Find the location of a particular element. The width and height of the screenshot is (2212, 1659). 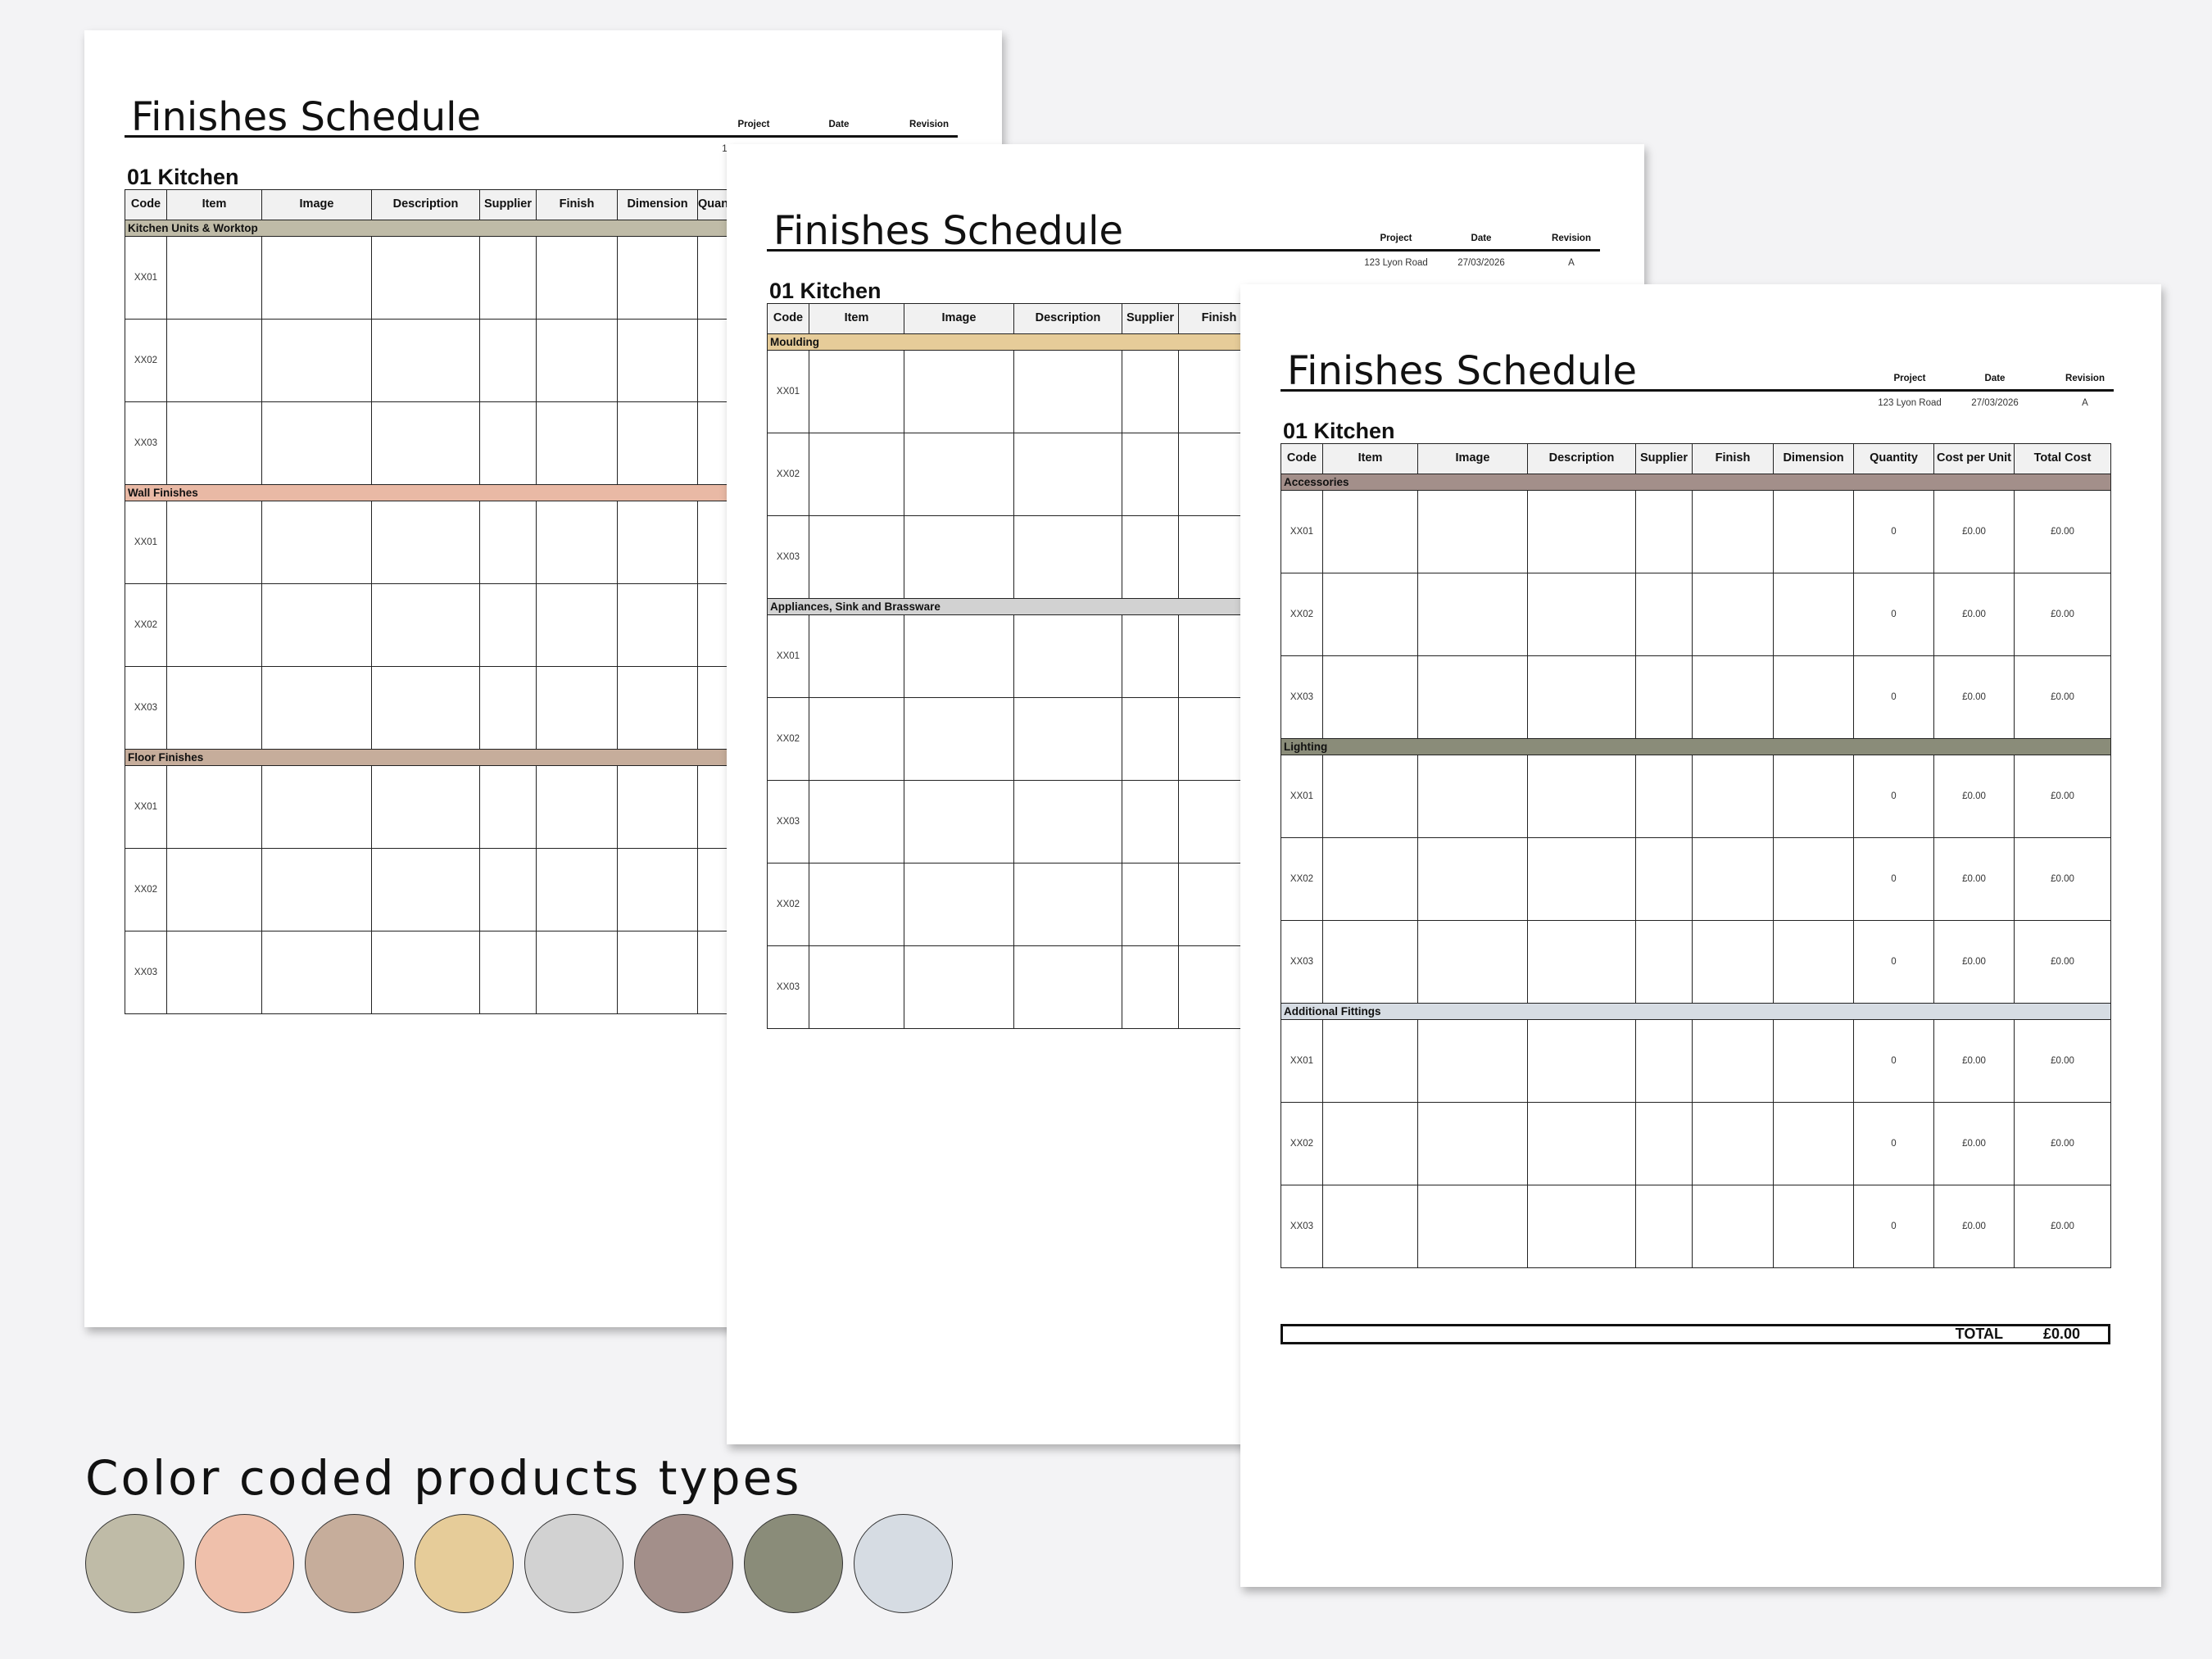

column-header: Image is located at coordinates (1472, 458).